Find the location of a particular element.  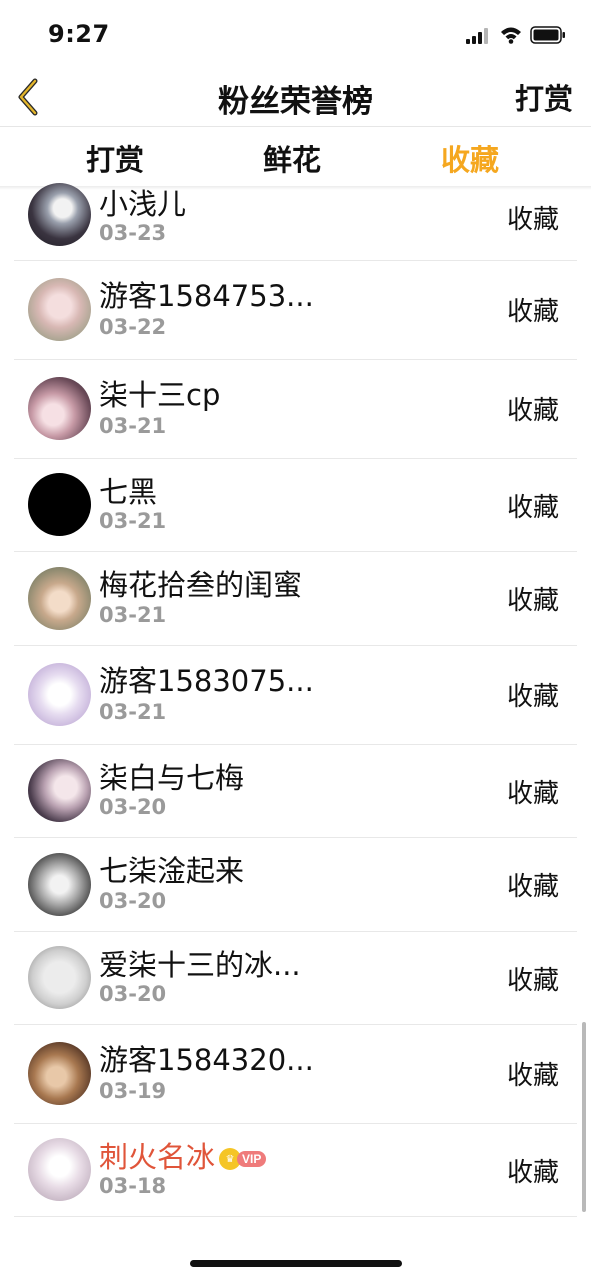

list-item: 刺火名冰 ♛ VIP 03-18 收藏 is located at coordinates (295, 1170).